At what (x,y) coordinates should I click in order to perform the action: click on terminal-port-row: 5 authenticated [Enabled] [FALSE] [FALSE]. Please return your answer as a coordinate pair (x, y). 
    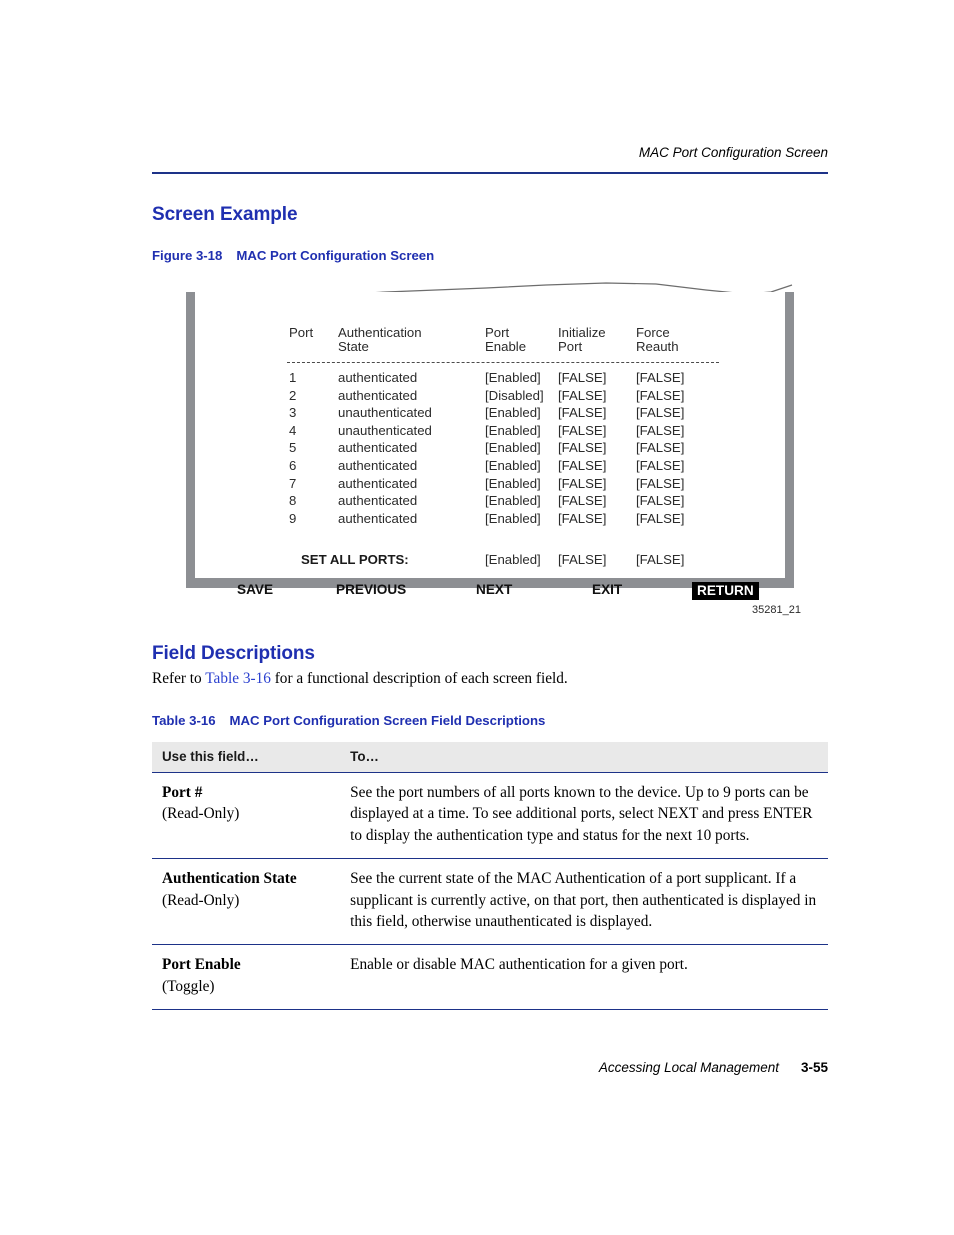
    Looking at the image, I should click on (490, 449).